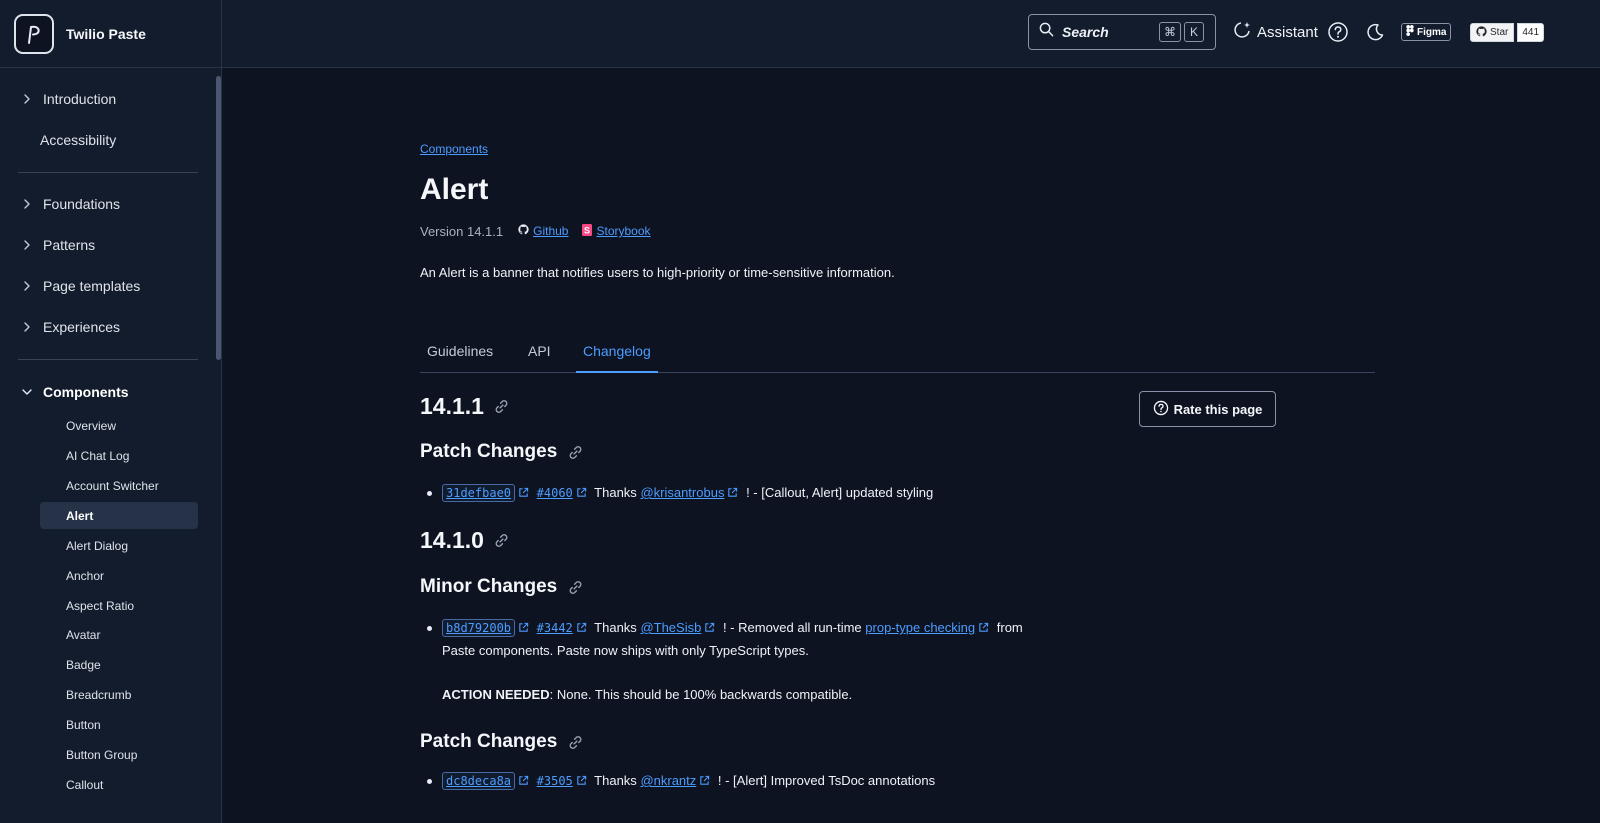  I want to click on author-link: @TheSisb, so click(670, 627).